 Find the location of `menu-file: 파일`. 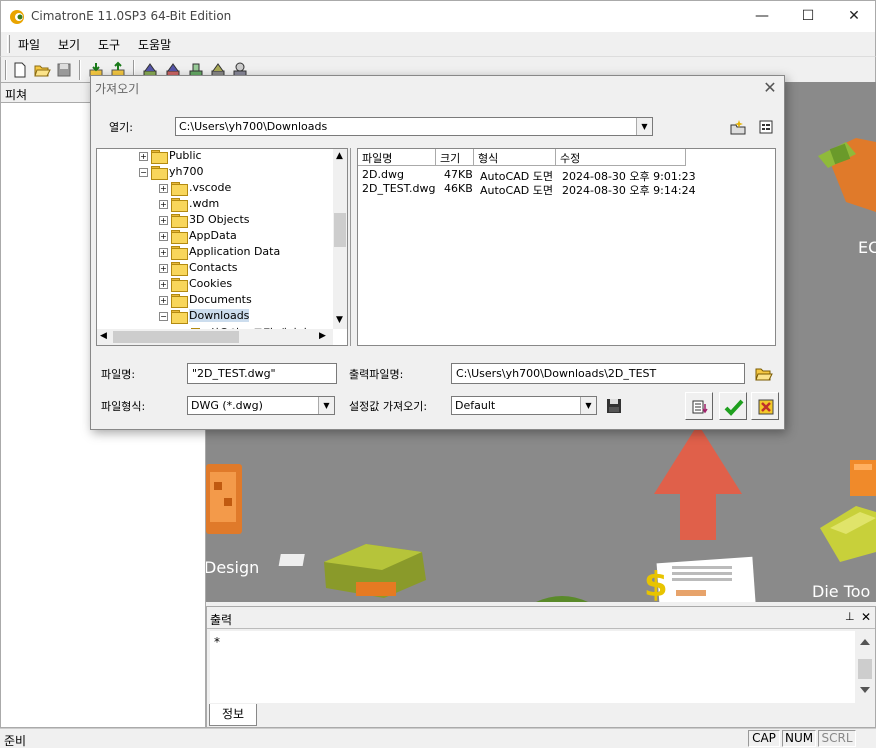

menu-file: 파일 is located at coordinates (29, 44).